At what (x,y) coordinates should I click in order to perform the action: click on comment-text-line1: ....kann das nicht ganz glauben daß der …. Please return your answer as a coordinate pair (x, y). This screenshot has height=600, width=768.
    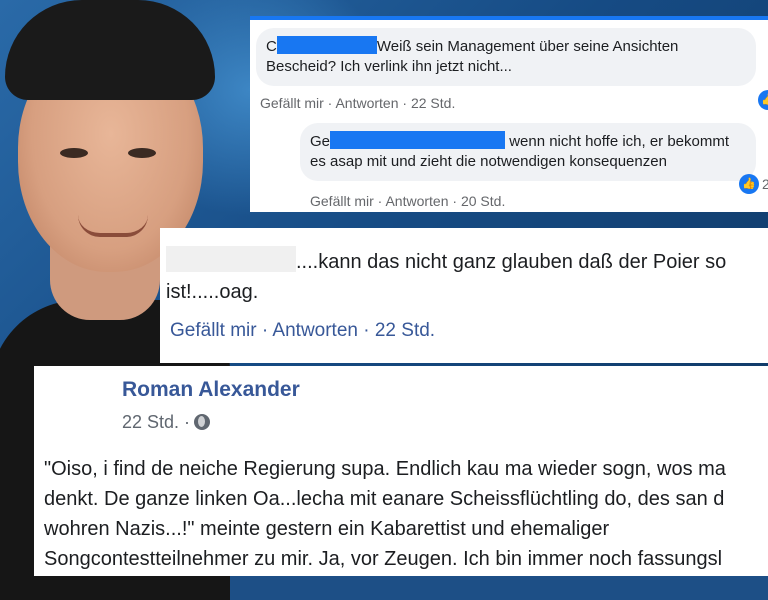
    Looking at the image, I should click on (511, 262).